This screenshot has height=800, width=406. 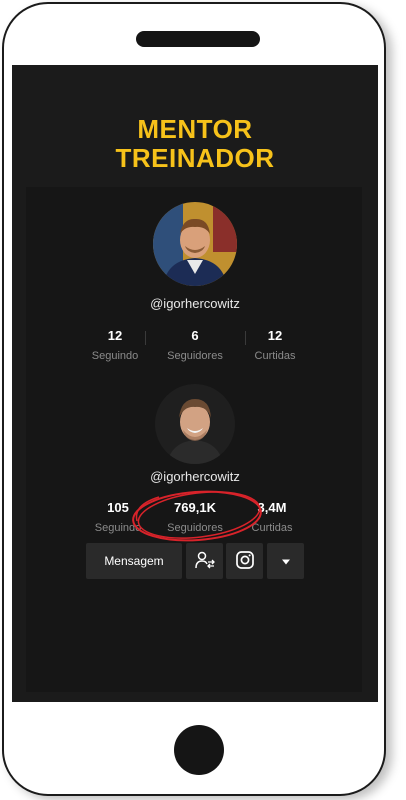 I want to click on instagram-icon, so click(x=244, y=561).